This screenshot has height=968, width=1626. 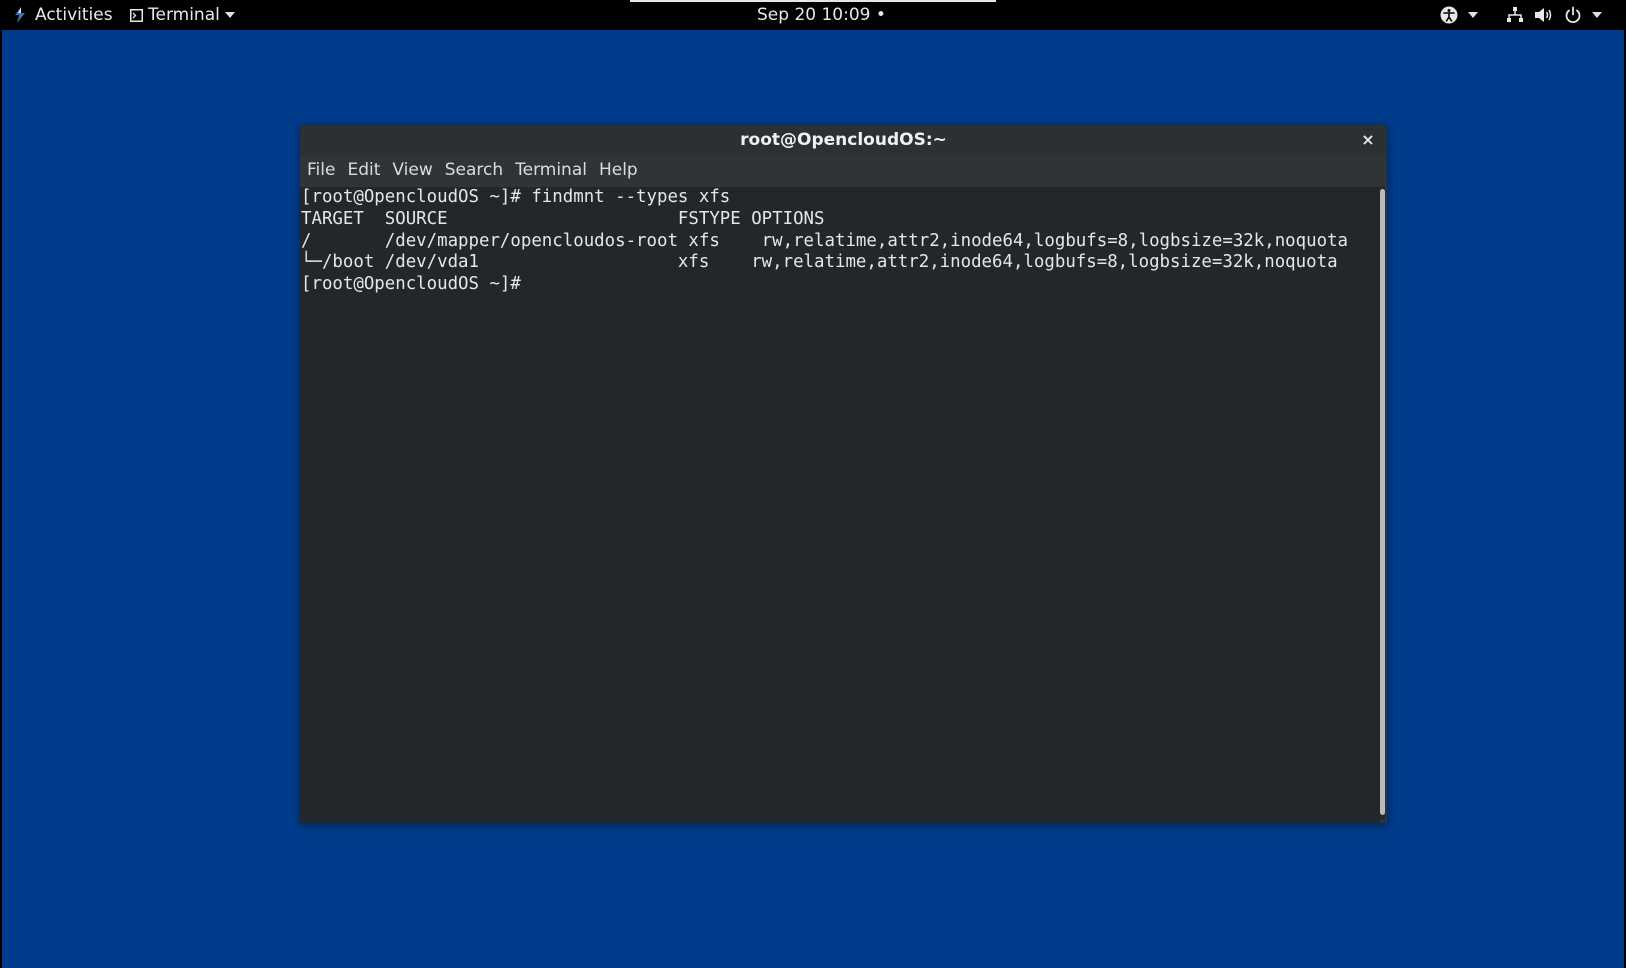 I want to click on menu-bar: File Edit View Search Terminal Help, so click(x=843, y=170).